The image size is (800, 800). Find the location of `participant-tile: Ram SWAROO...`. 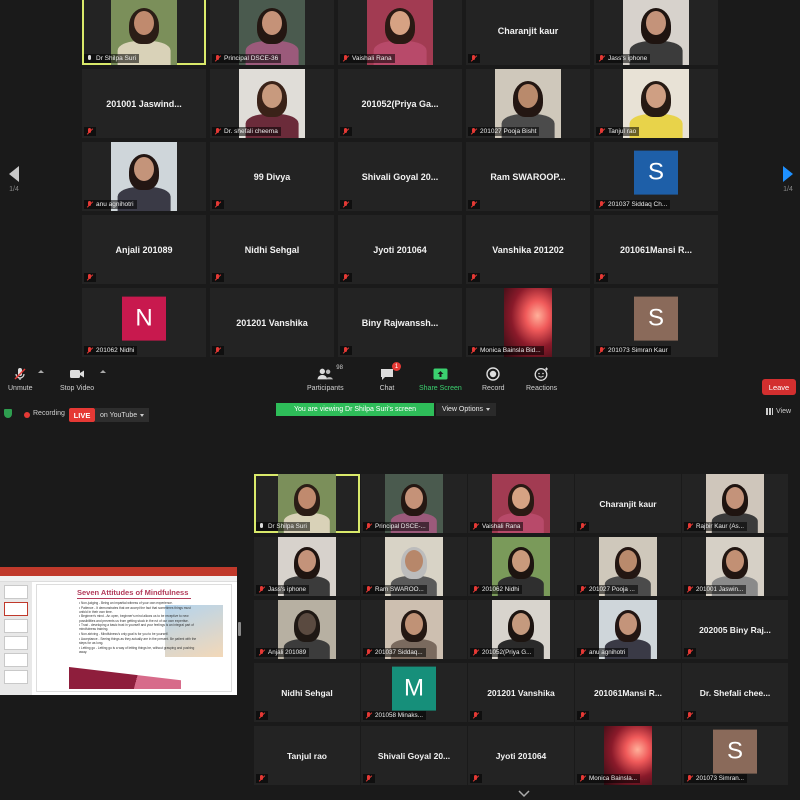

participant-tile: Ram SWAROO... is located at coordinates (414, 566).